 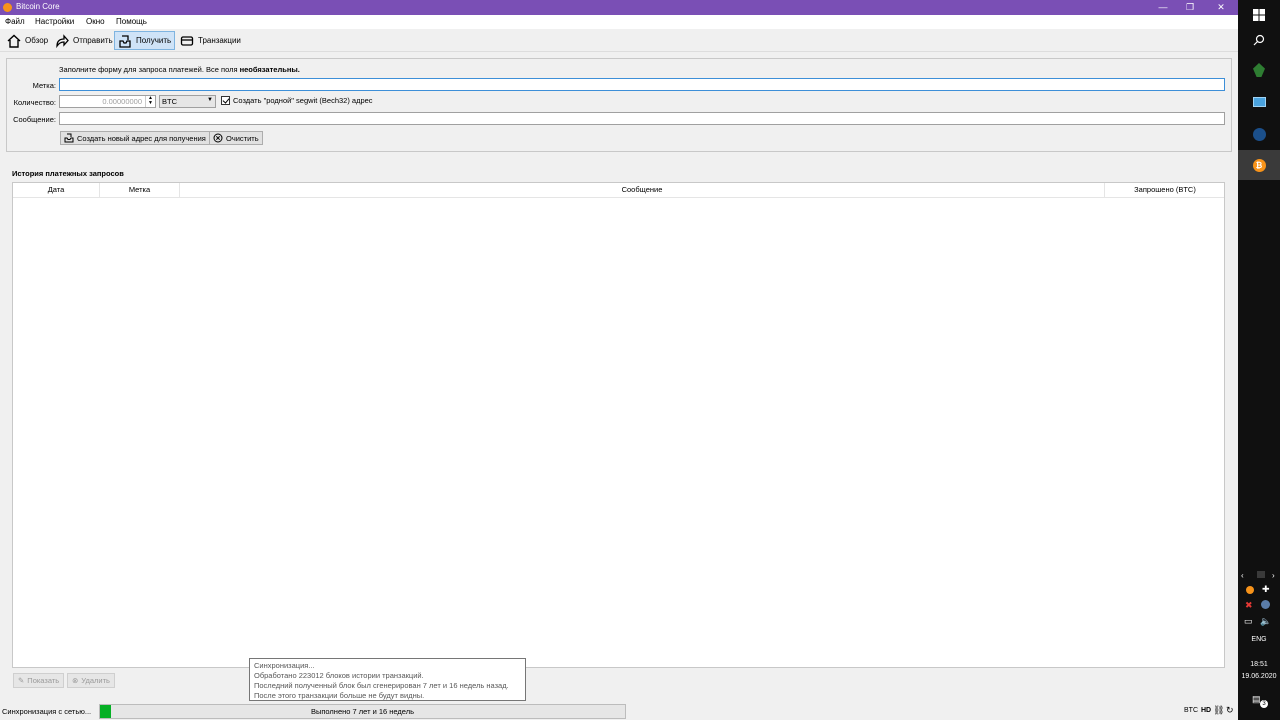 I want to click on menu-help: Помощь, so click(x=131, y=21).